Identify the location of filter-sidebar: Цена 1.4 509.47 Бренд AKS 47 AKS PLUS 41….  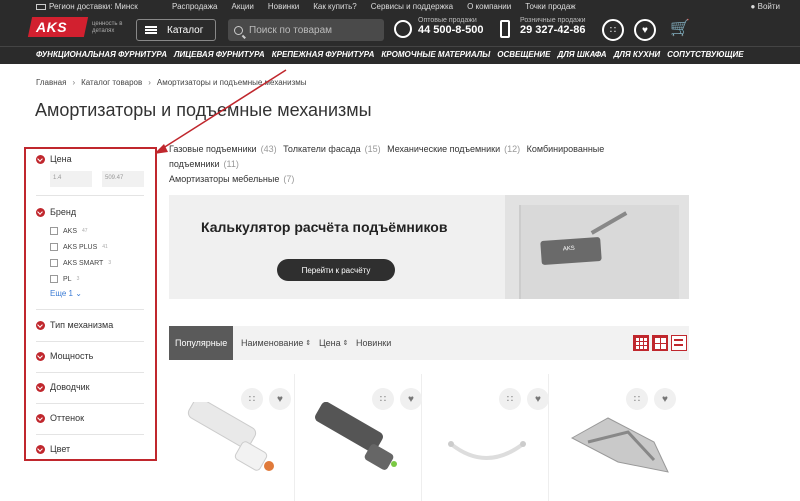
(90, 304).